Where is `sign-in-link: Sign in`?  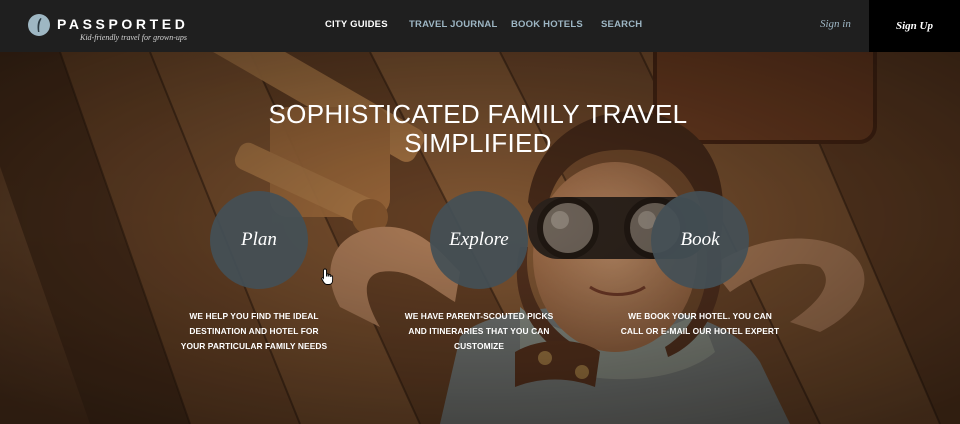 sign-in-link: Sign in is located at coordinates (835, 24).